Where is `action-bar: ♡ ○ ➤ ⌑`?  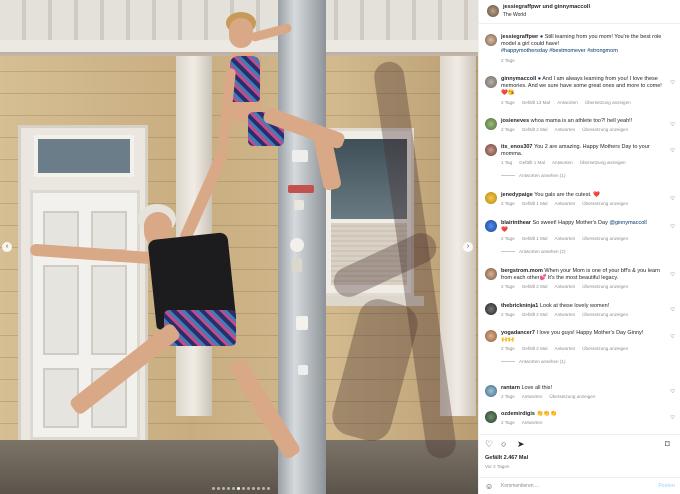 action-bar: ♡ ○ ➤ ⌑ is located at coordinates (579, 442).